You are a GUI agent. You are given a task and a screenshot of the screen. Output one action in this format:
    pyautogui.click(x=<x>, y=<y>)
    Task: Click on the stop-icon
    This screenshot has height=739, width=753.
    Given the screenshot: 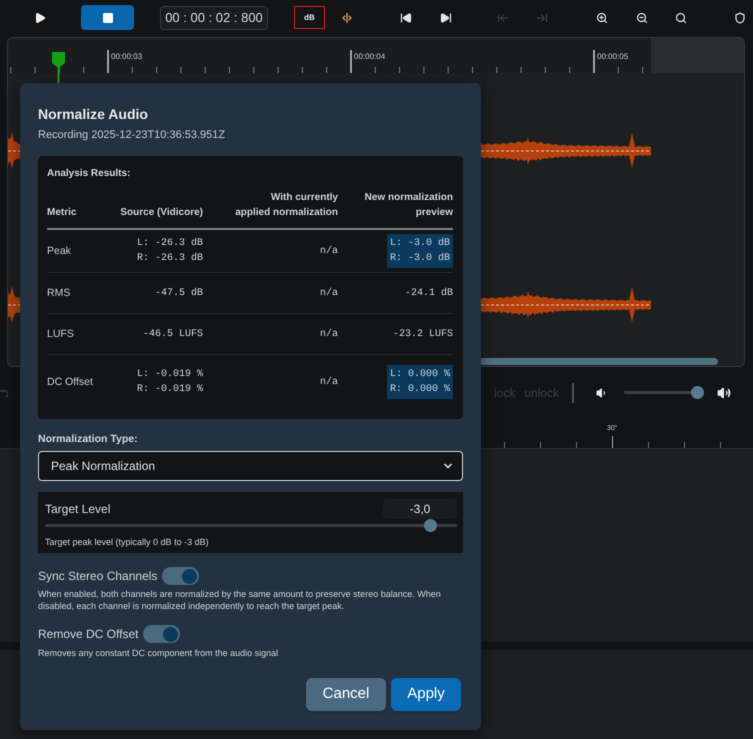 What is the action you would take?
    pyautogui.click(x=108, y=18)
    